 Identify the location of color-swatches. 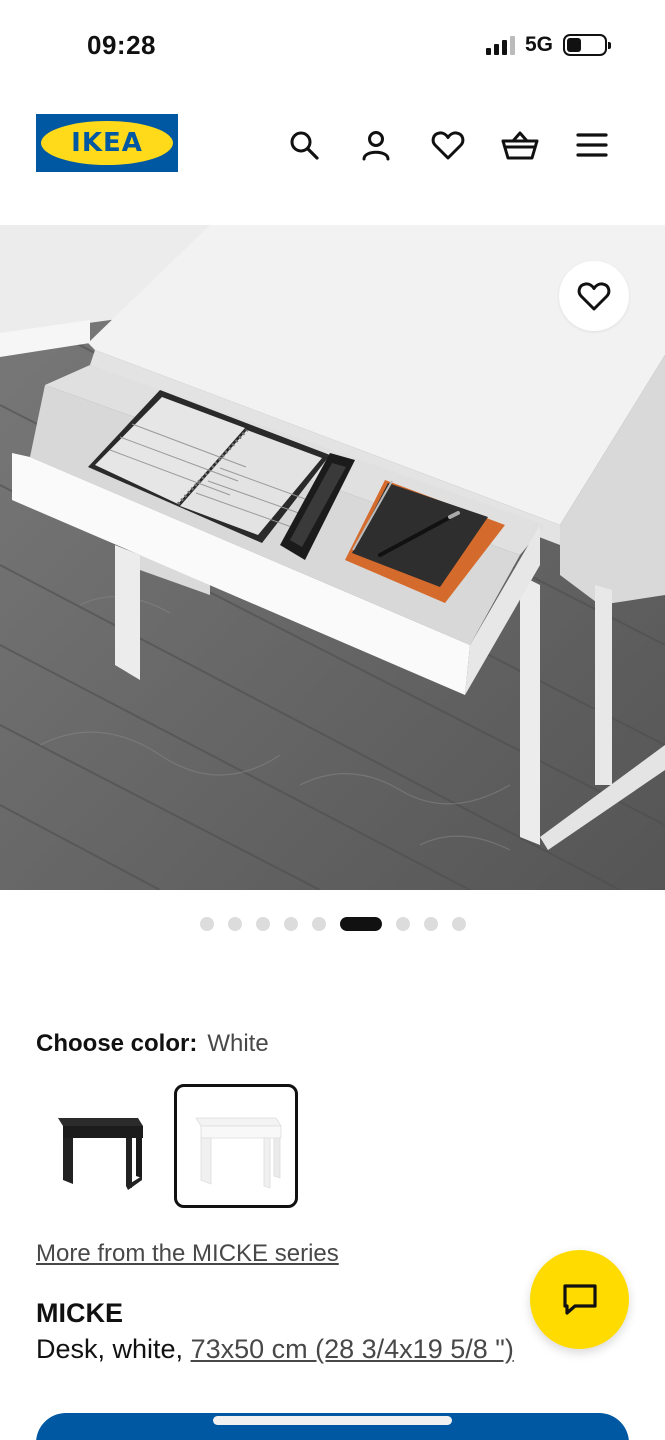
(167, 1146).